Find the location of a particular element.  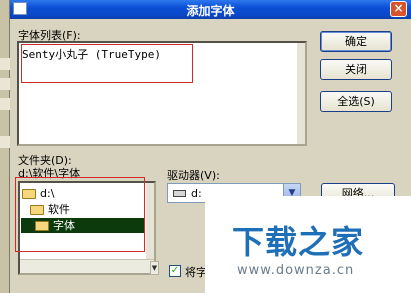

dialog-title: 添加字体 is located at coordinates (210, 11).